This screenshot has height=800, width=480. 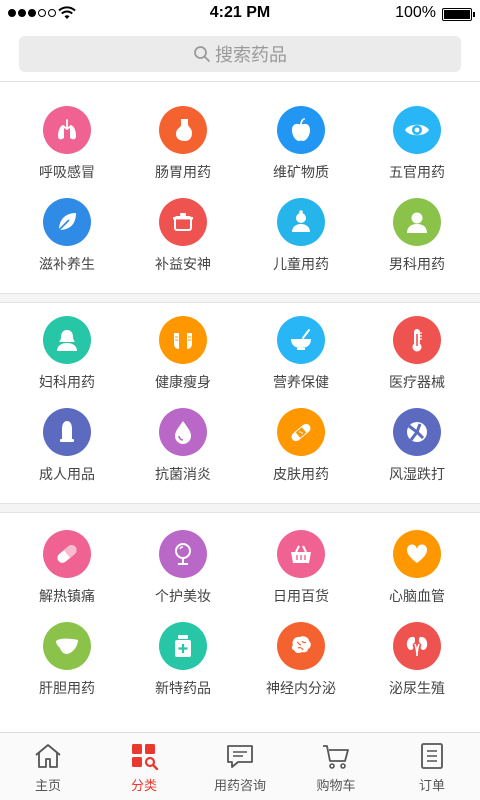 I want to click on category-label: 滋补养生, so click(x=67, y=265).